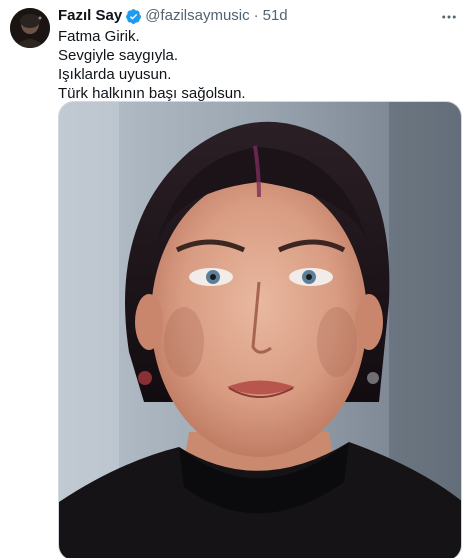 Image resolution: width=474 pixels, height=558 pixels. I want to click on verified-badge-icon, so click(134, 16).